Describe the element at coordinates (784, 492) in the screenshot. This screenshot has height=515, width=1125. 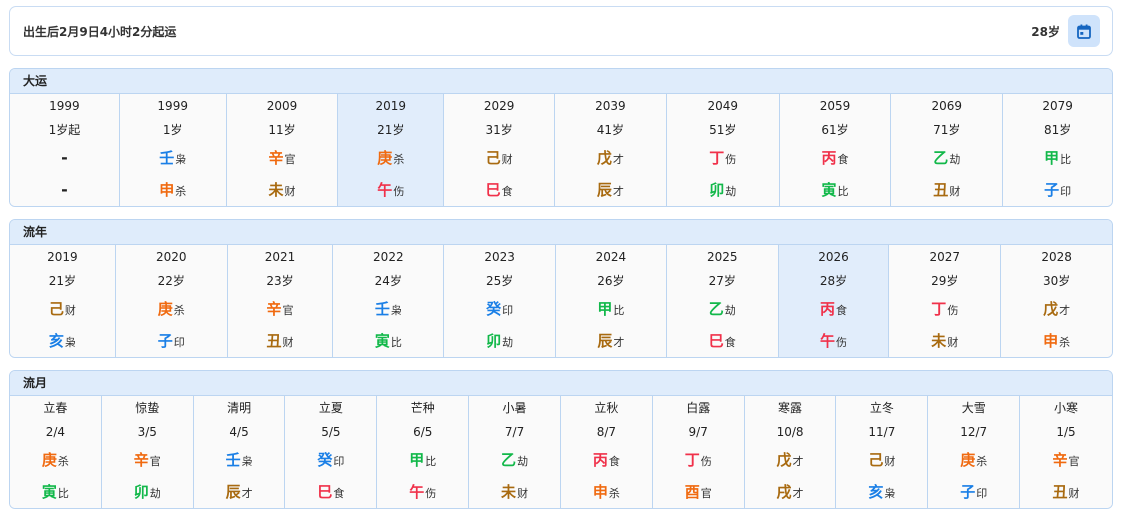
I see `earthly-branch: 戌` at that location.